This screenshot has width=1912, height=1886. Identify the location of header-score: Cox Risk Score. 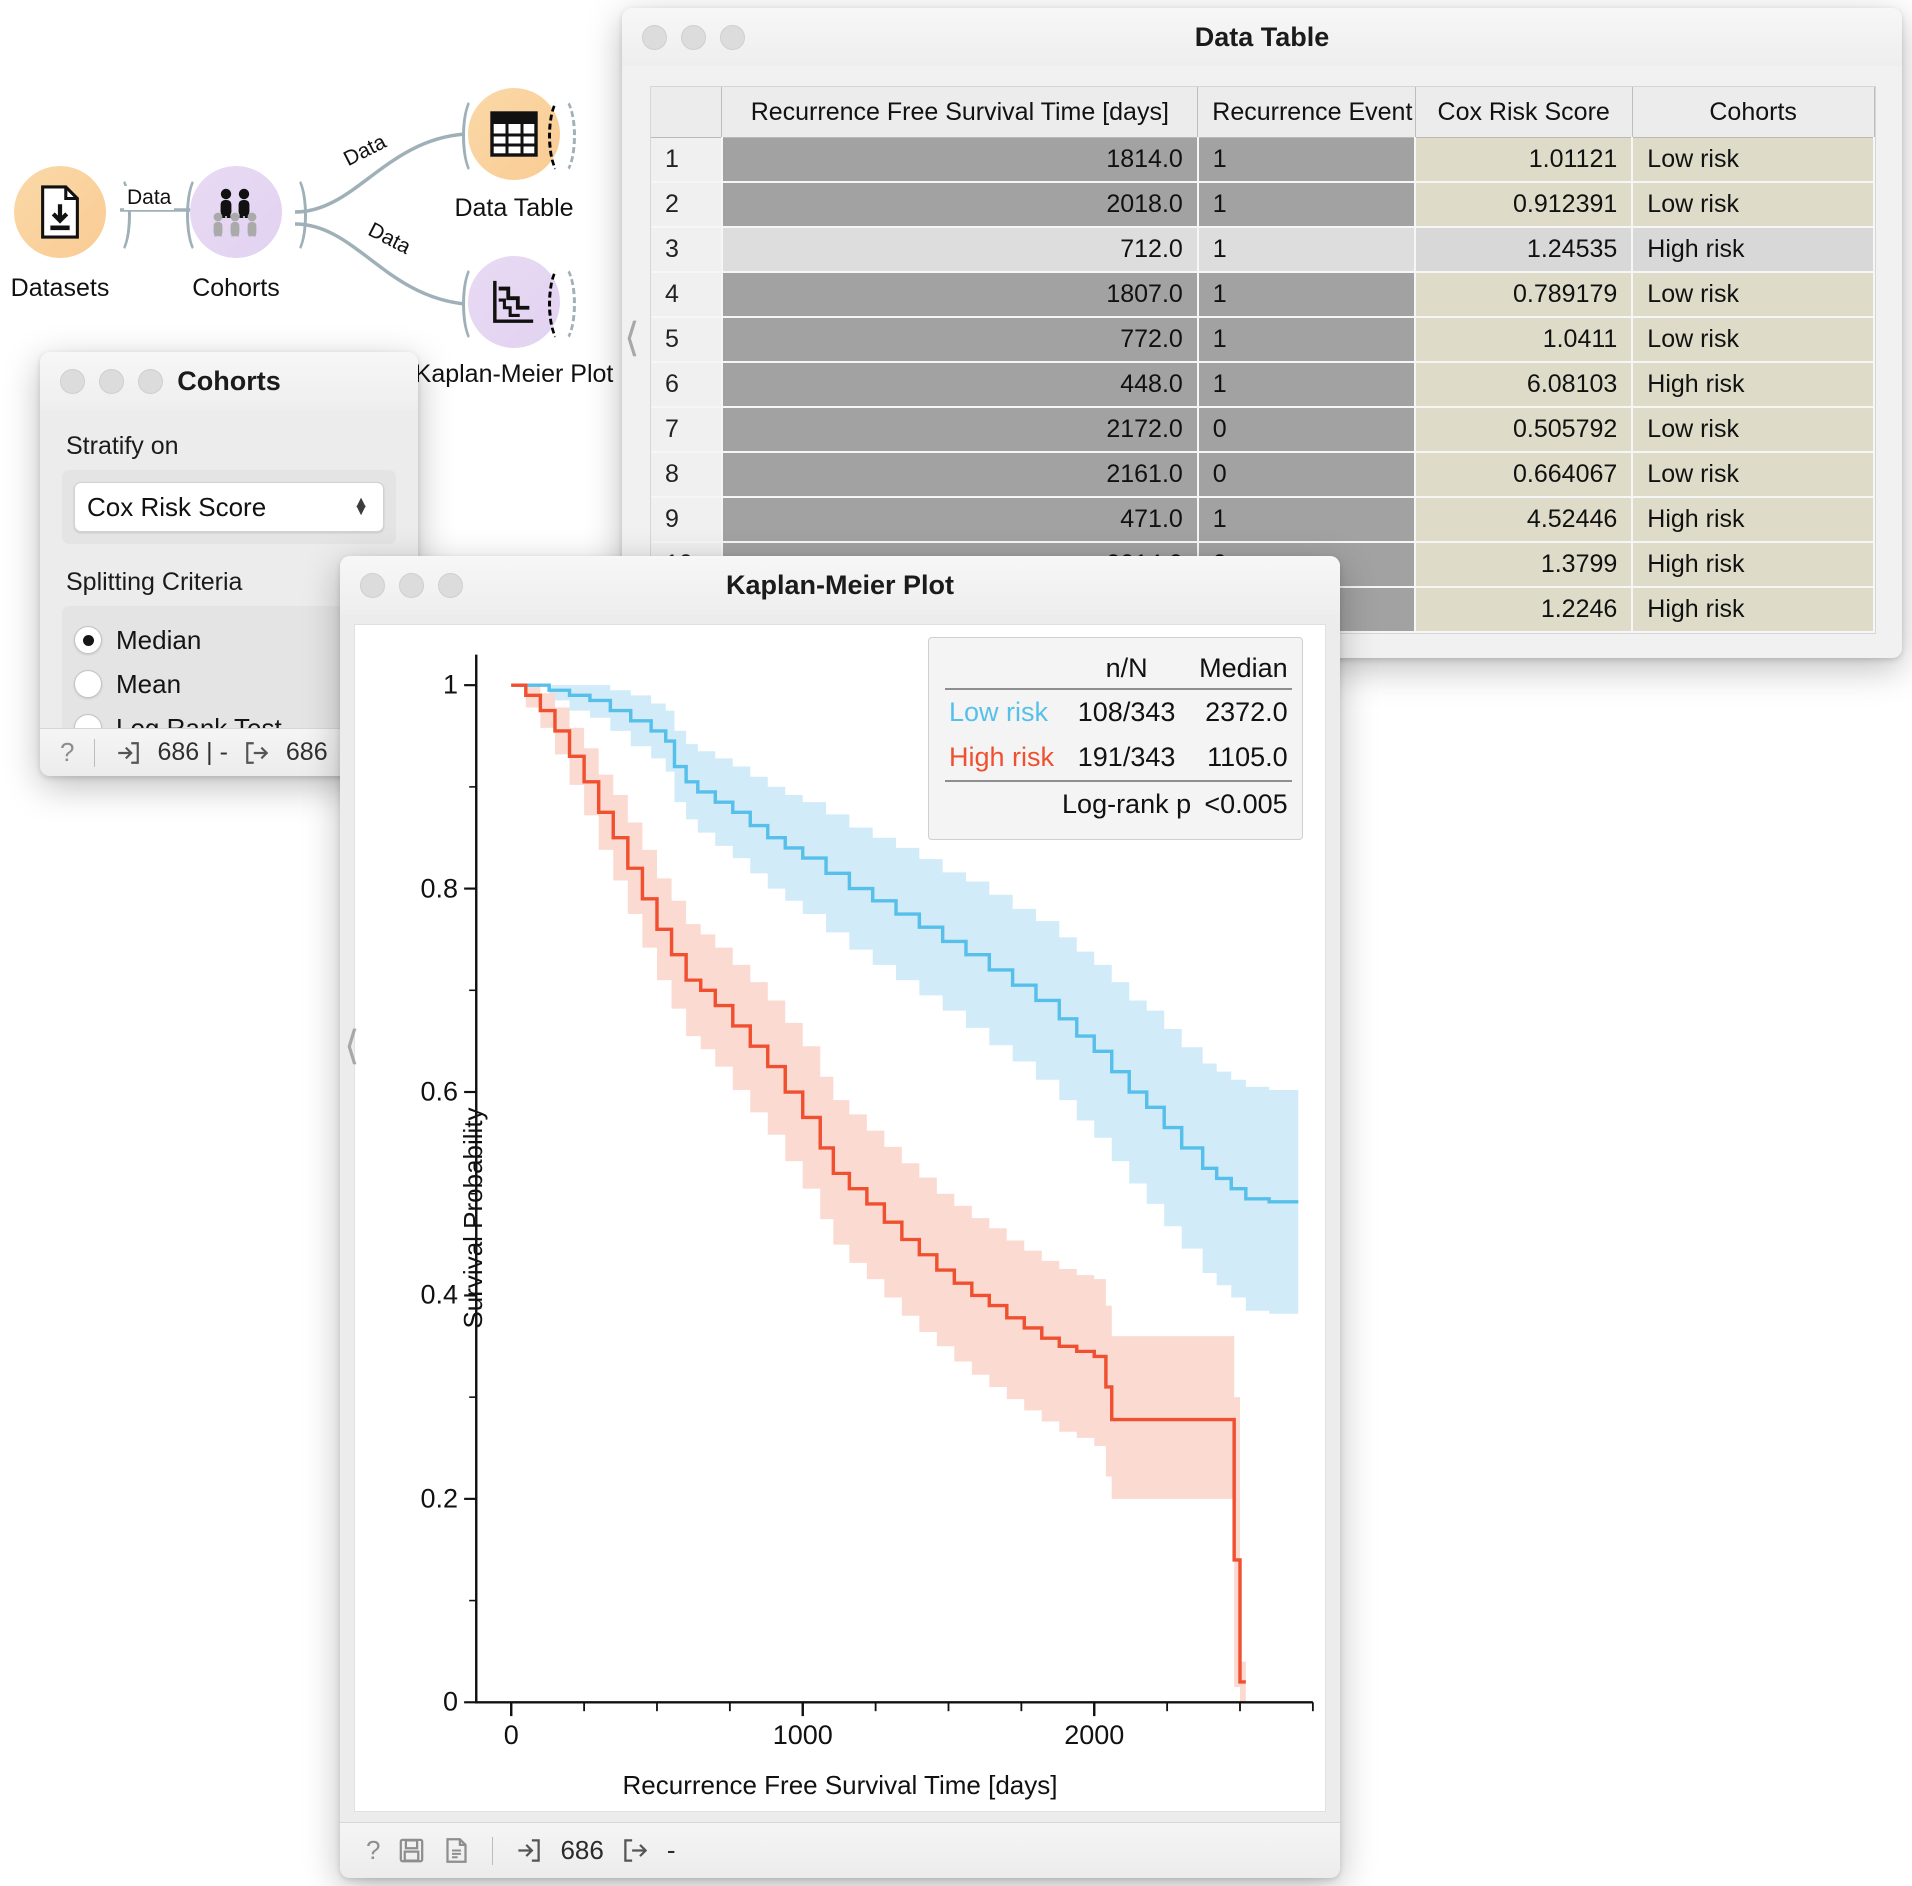
(1524, 112).